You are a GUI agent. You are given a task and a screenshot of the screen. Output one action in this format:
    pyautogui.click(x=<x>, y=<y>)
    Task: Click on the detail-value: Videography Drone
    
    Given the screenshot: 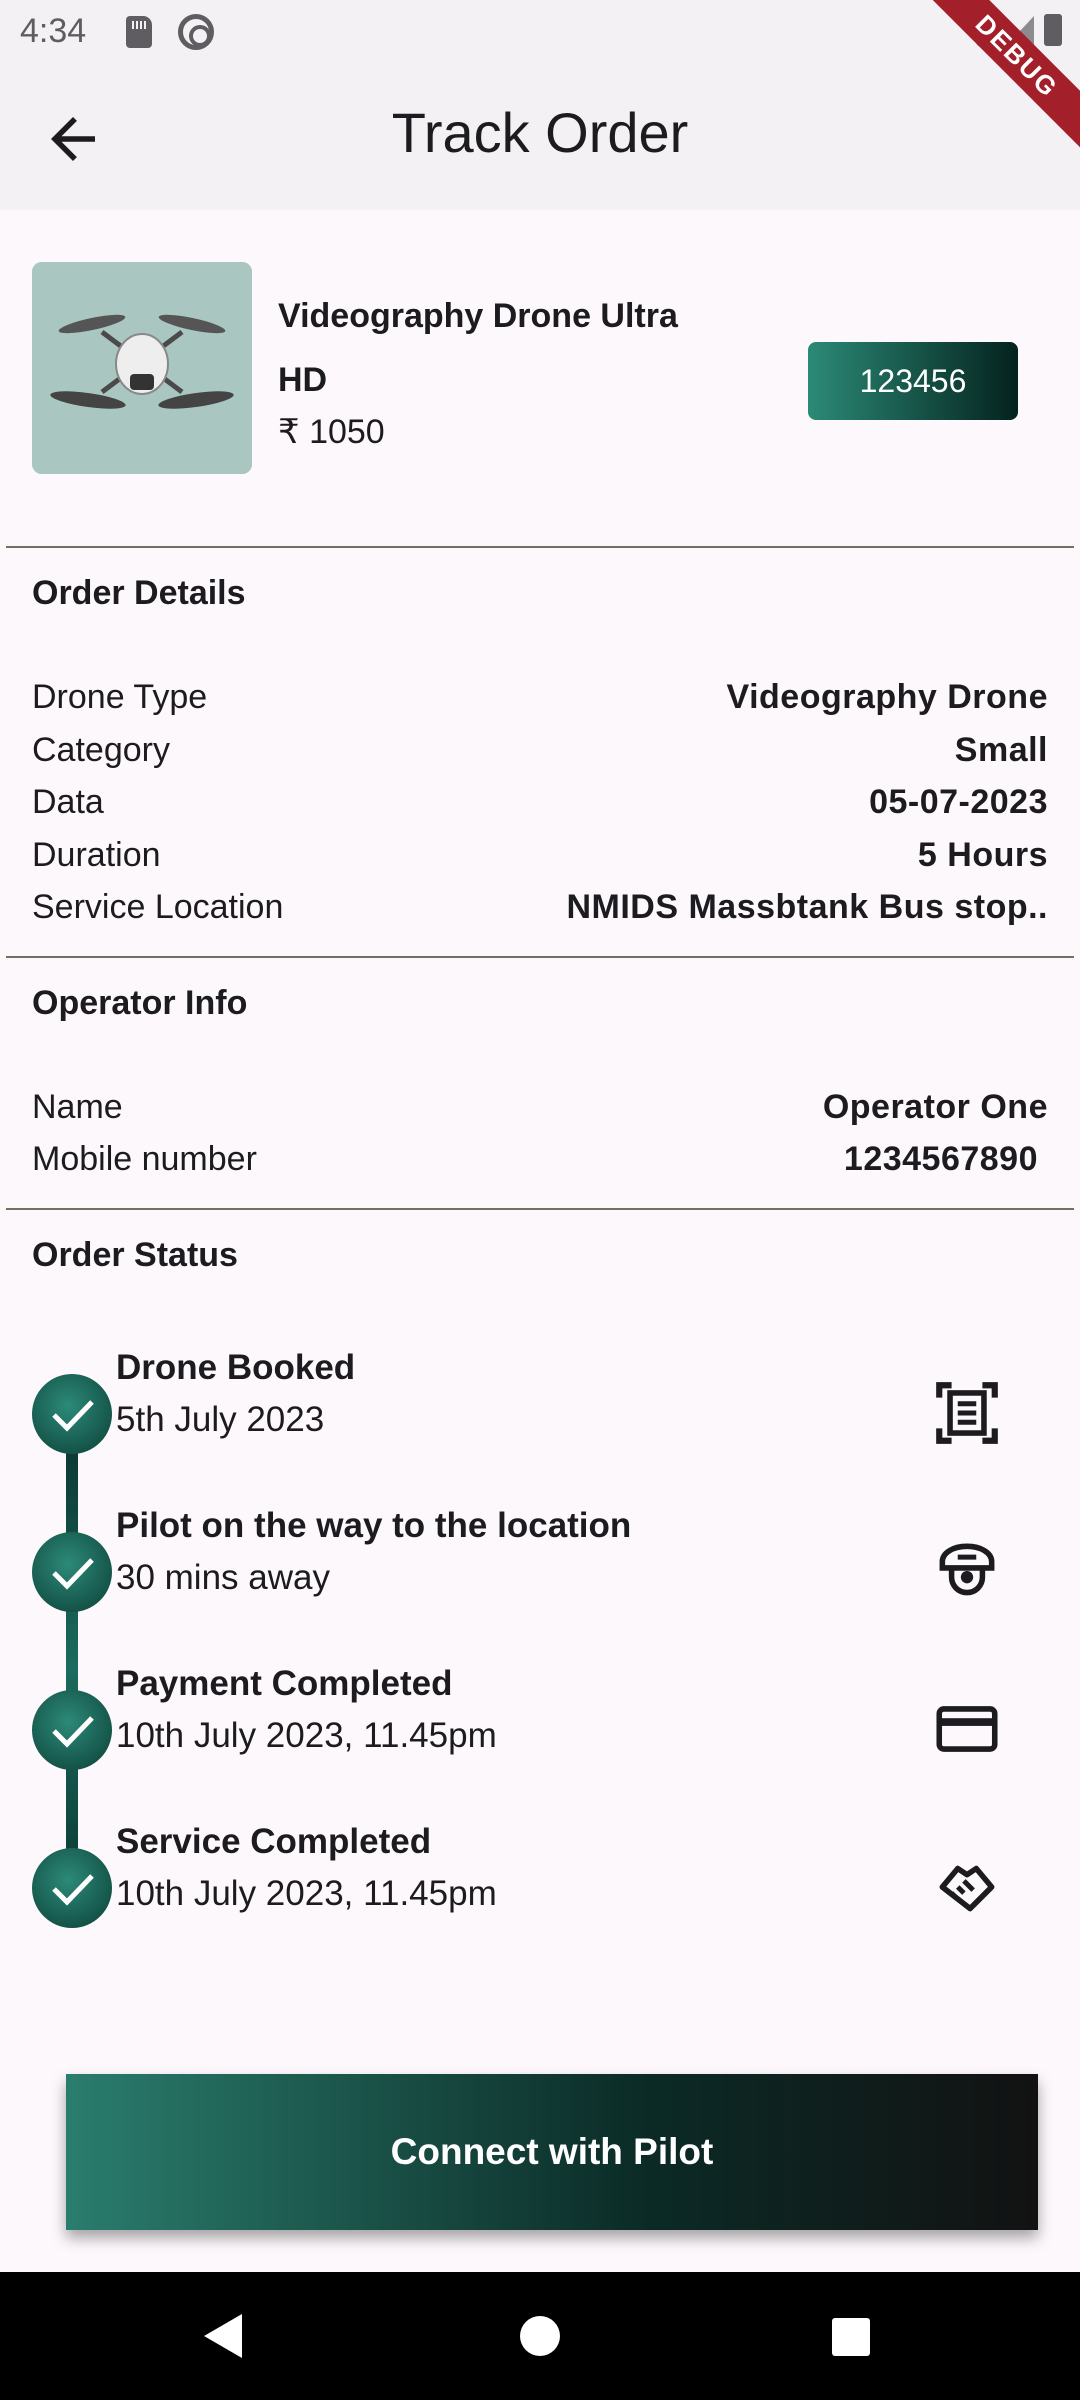 What is the action you would take?
    pyautogui.click(x=887, y=697)
    